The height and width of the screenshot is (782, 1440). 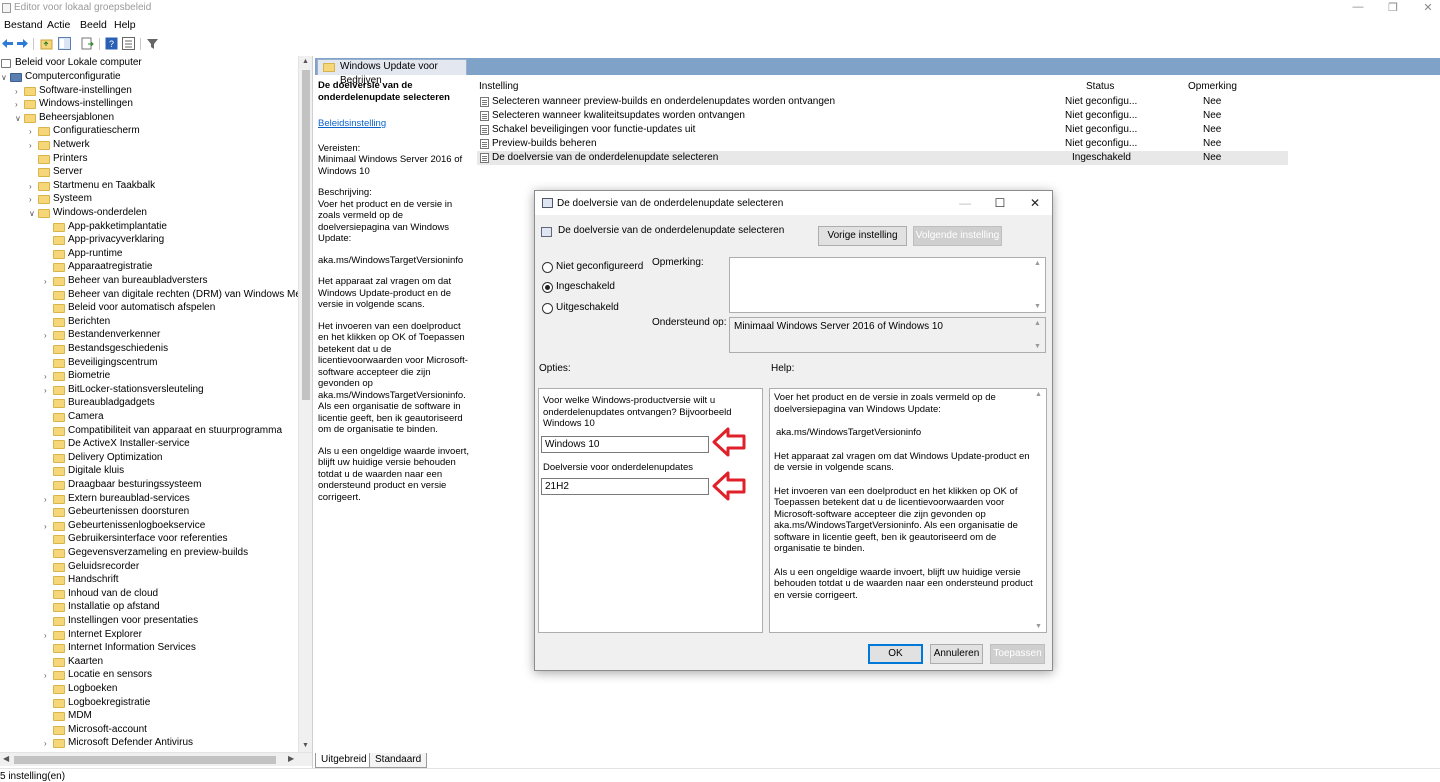 I want to click on menu-beeld: Beeld, so click(x=93, y=25).